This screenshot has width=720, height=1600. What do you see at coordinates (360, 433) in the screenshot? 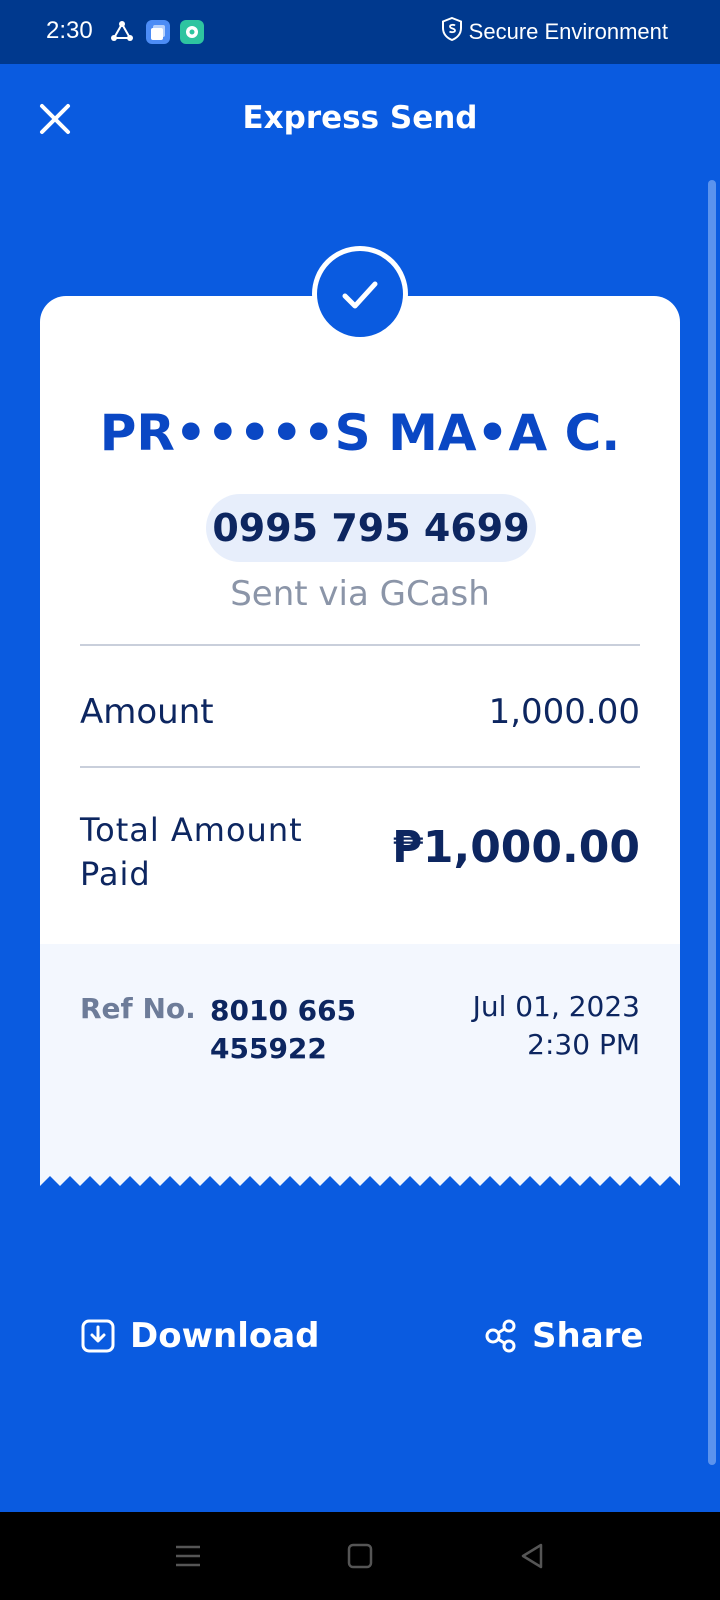
I see `recipient-name: PR•••••S MA•A C.` at bounding box center [360, 433].